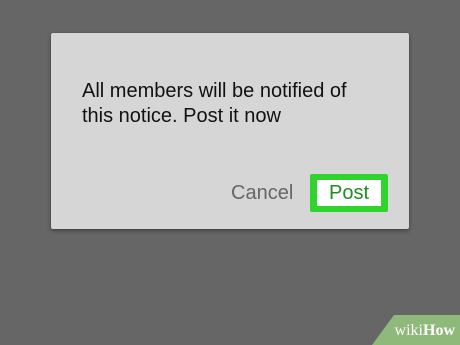  What do you see at coordinates (439, 330) in the screenshot?
I see `watermark-suffix: How` at bounding box center [439, 330].